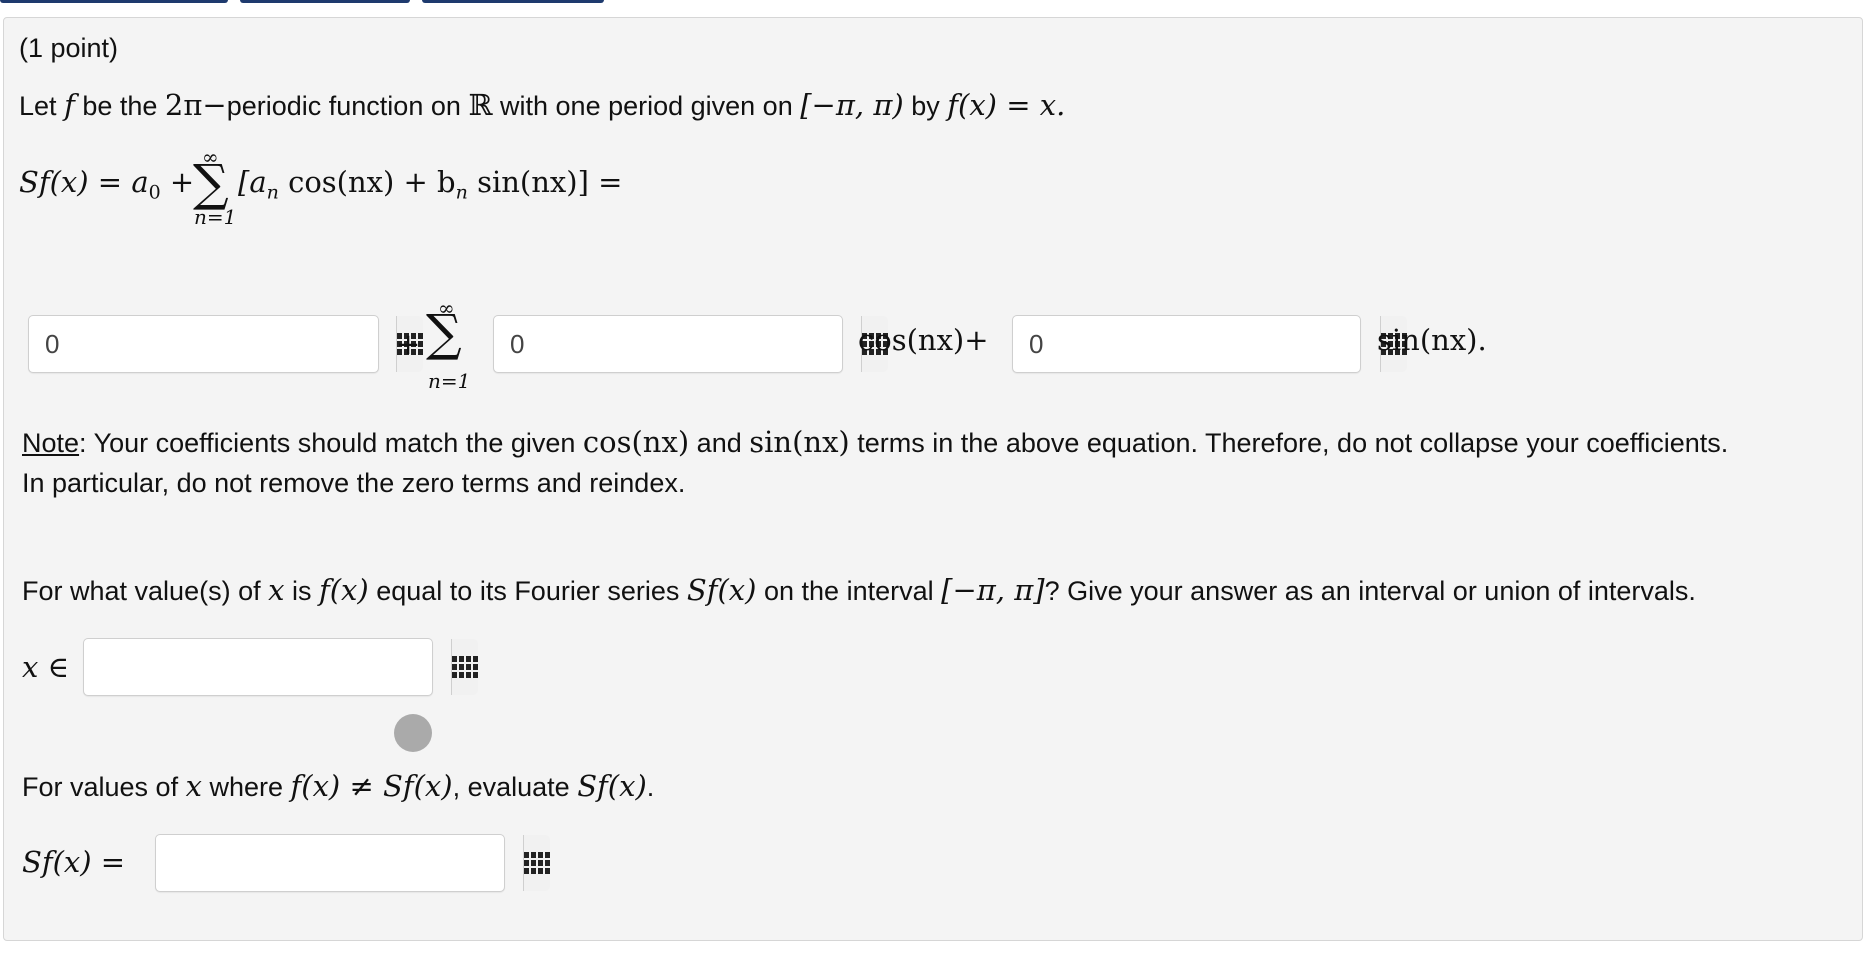  I want to click on intro-f: f, so click(69, 105).